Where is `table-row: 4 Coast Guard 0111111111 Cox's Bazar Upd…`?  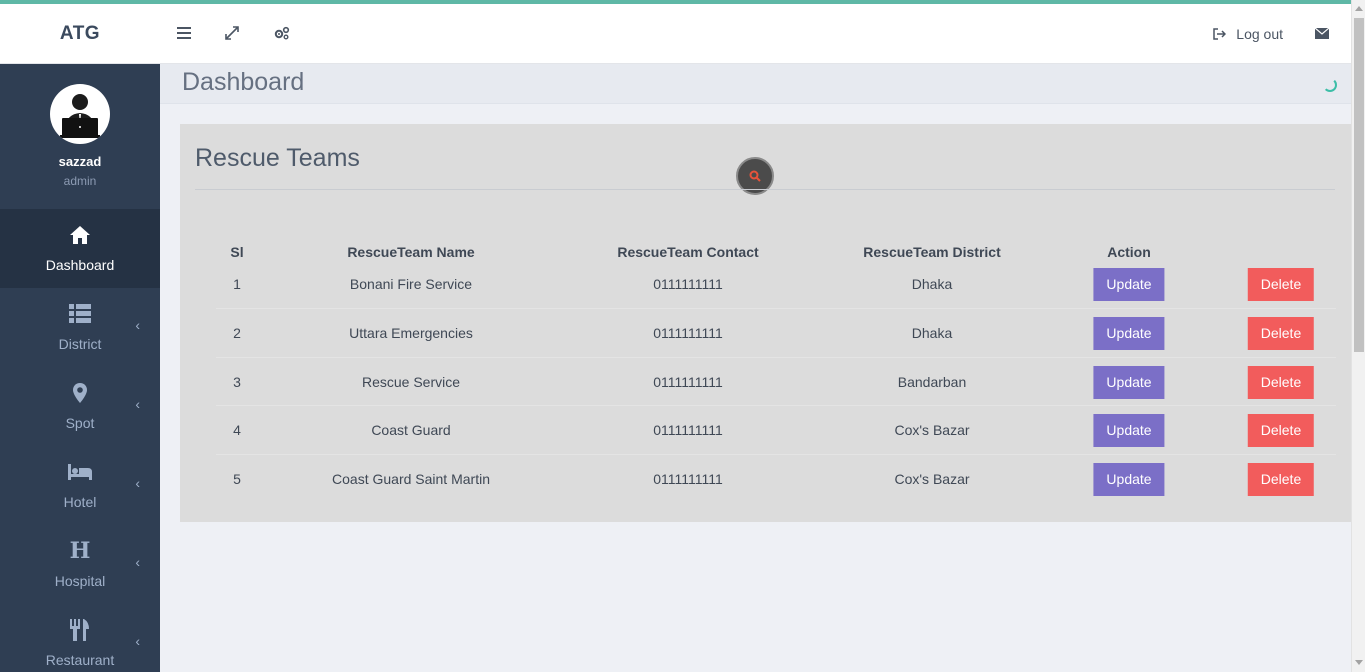 table-row: 4 Coast Guard 0111111111 Cox's Bazar Upd… is located at coordinates (776, 429).